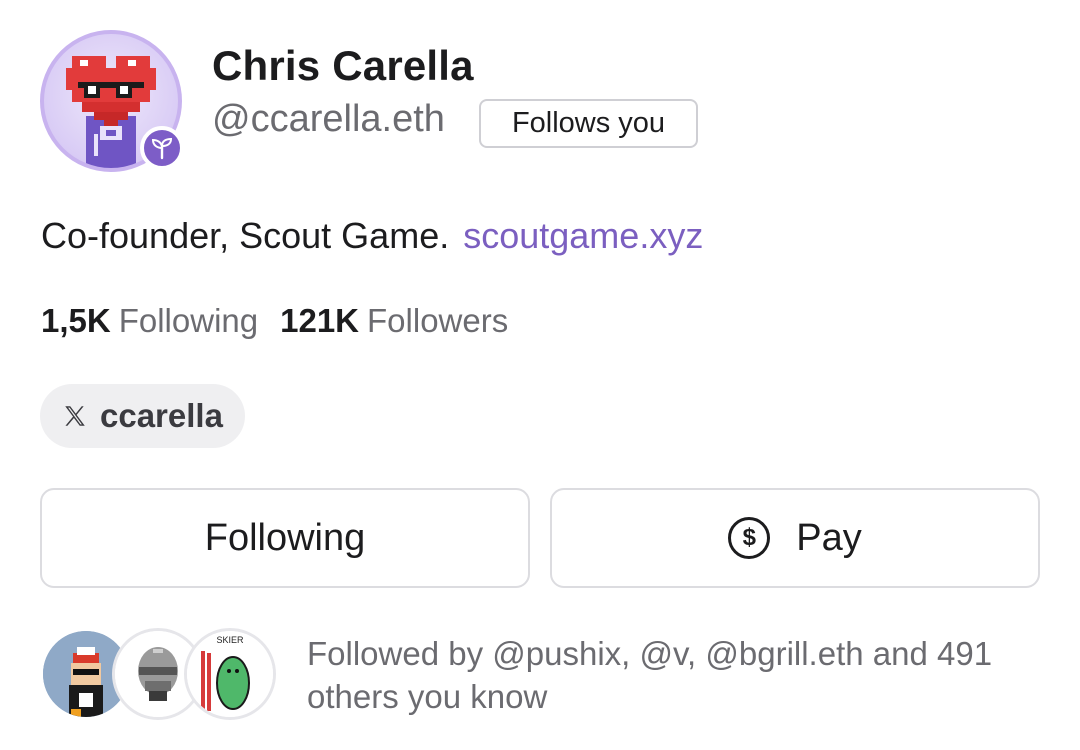  Describe the element at coordinates (112, 101) in the screenshot. I see `profile-avatar` at that location.